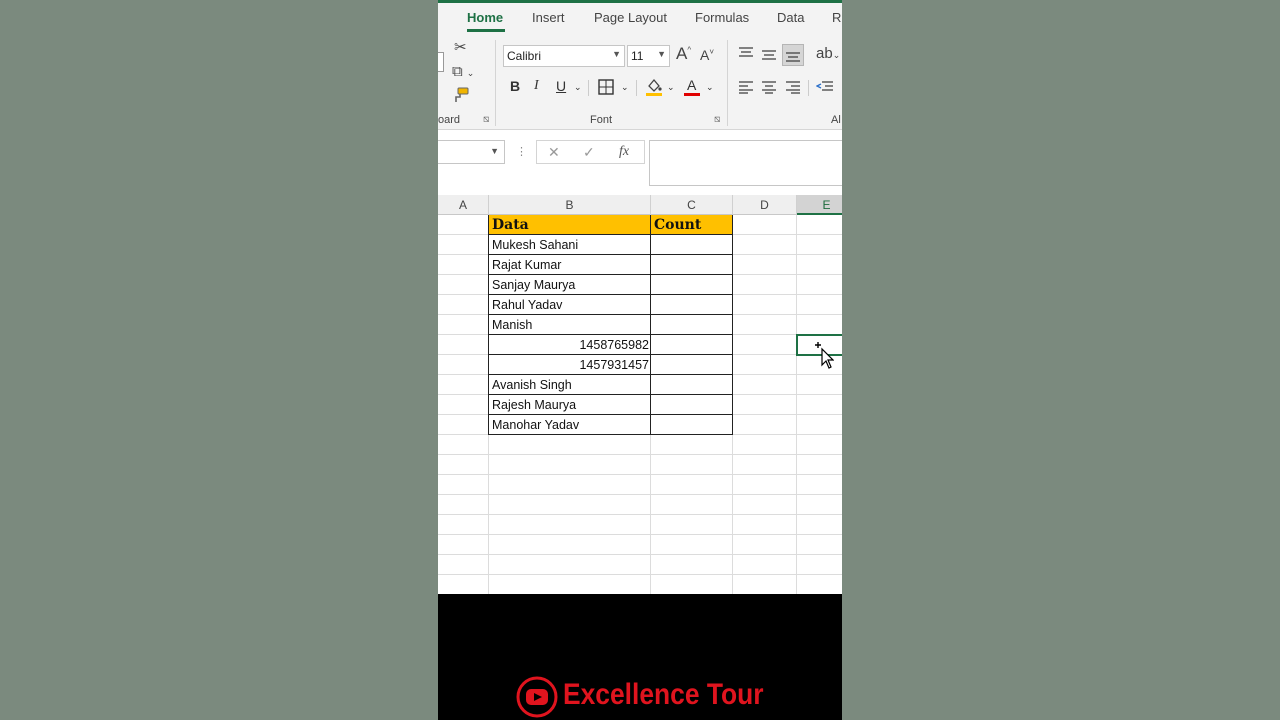 This screenshot has height=720, width=1280. Describe the element at coordinates (683, 53) in the screenshot. I see `increase-font-size-icon: A^` at that location.